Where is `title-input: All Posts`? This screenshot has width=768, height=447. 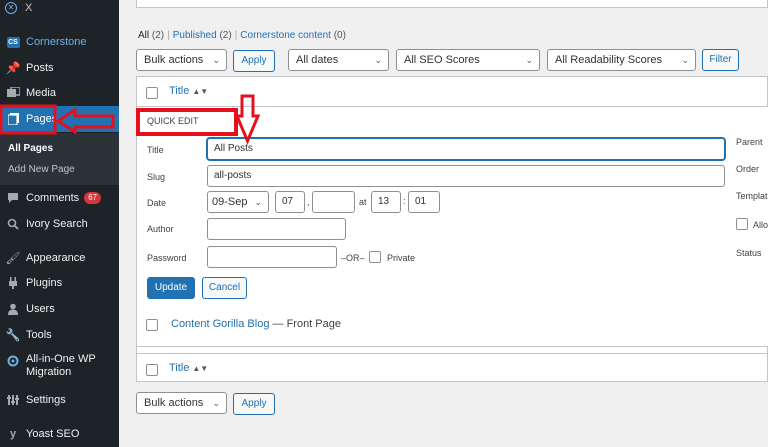 title-input: All Posts is located at coordinates (466, 149).